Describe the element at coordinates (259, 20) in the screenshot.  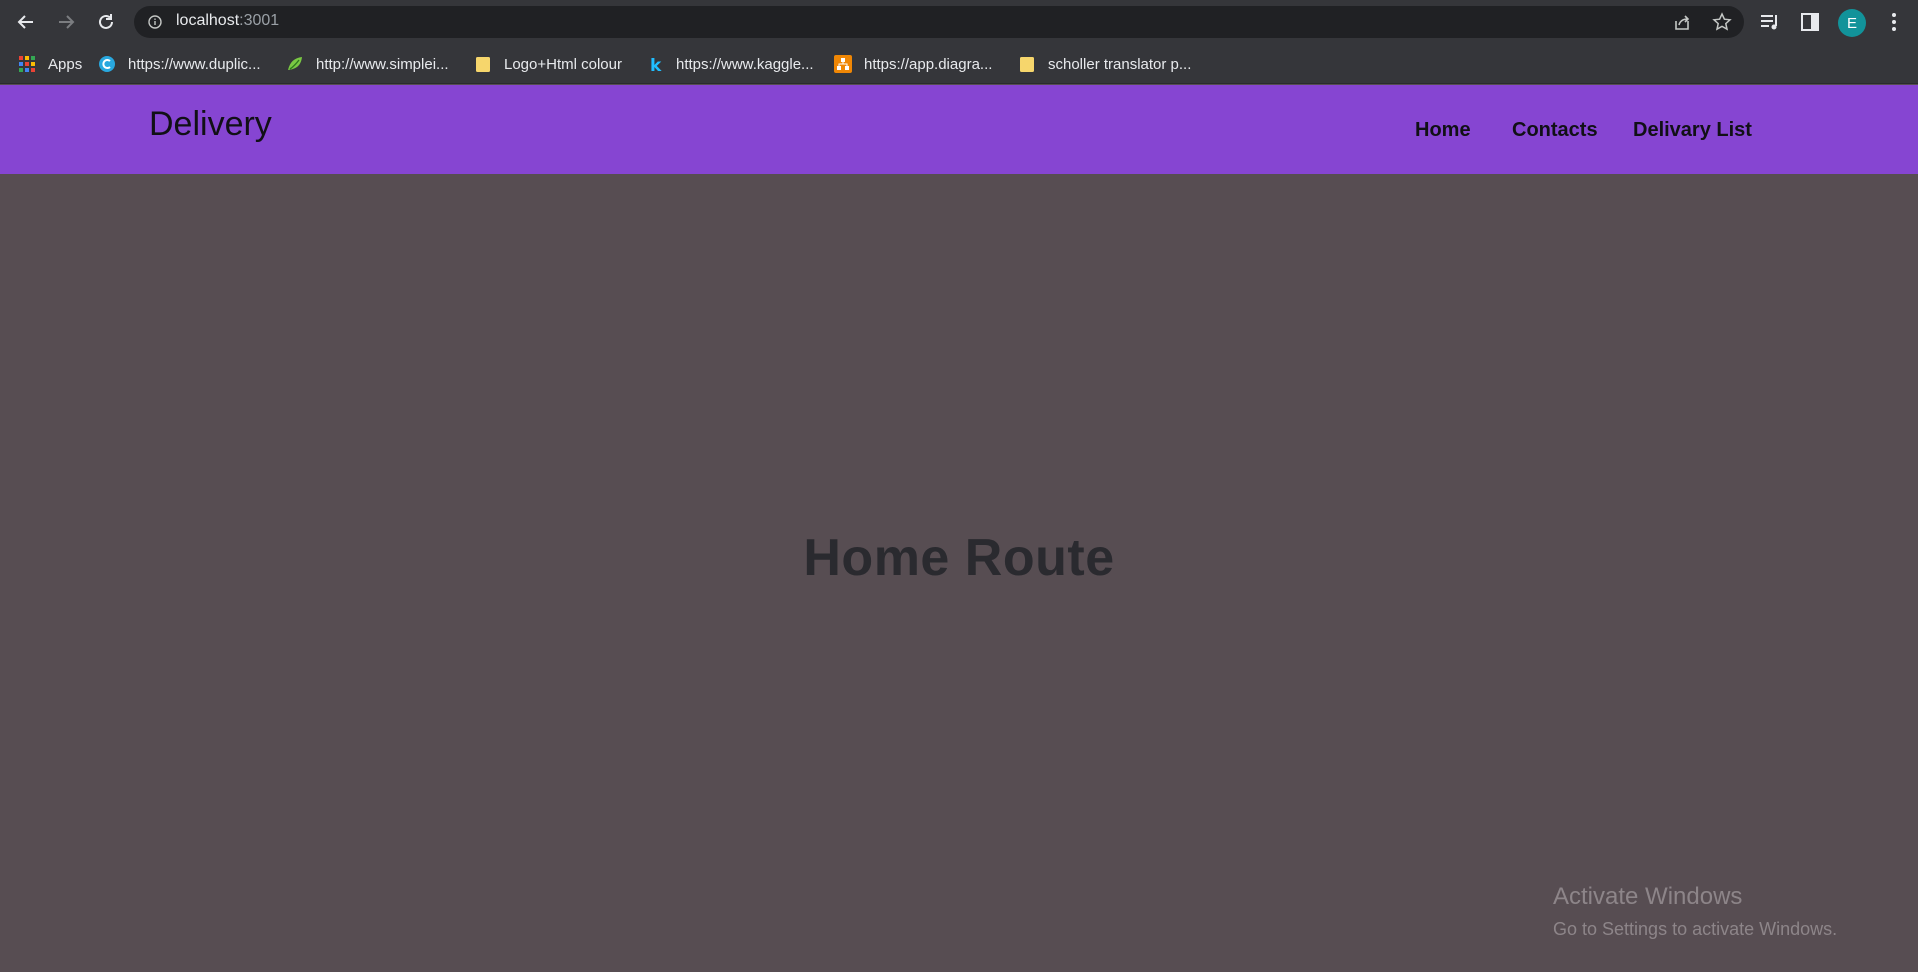
I see `url-port: :3001` at that location.